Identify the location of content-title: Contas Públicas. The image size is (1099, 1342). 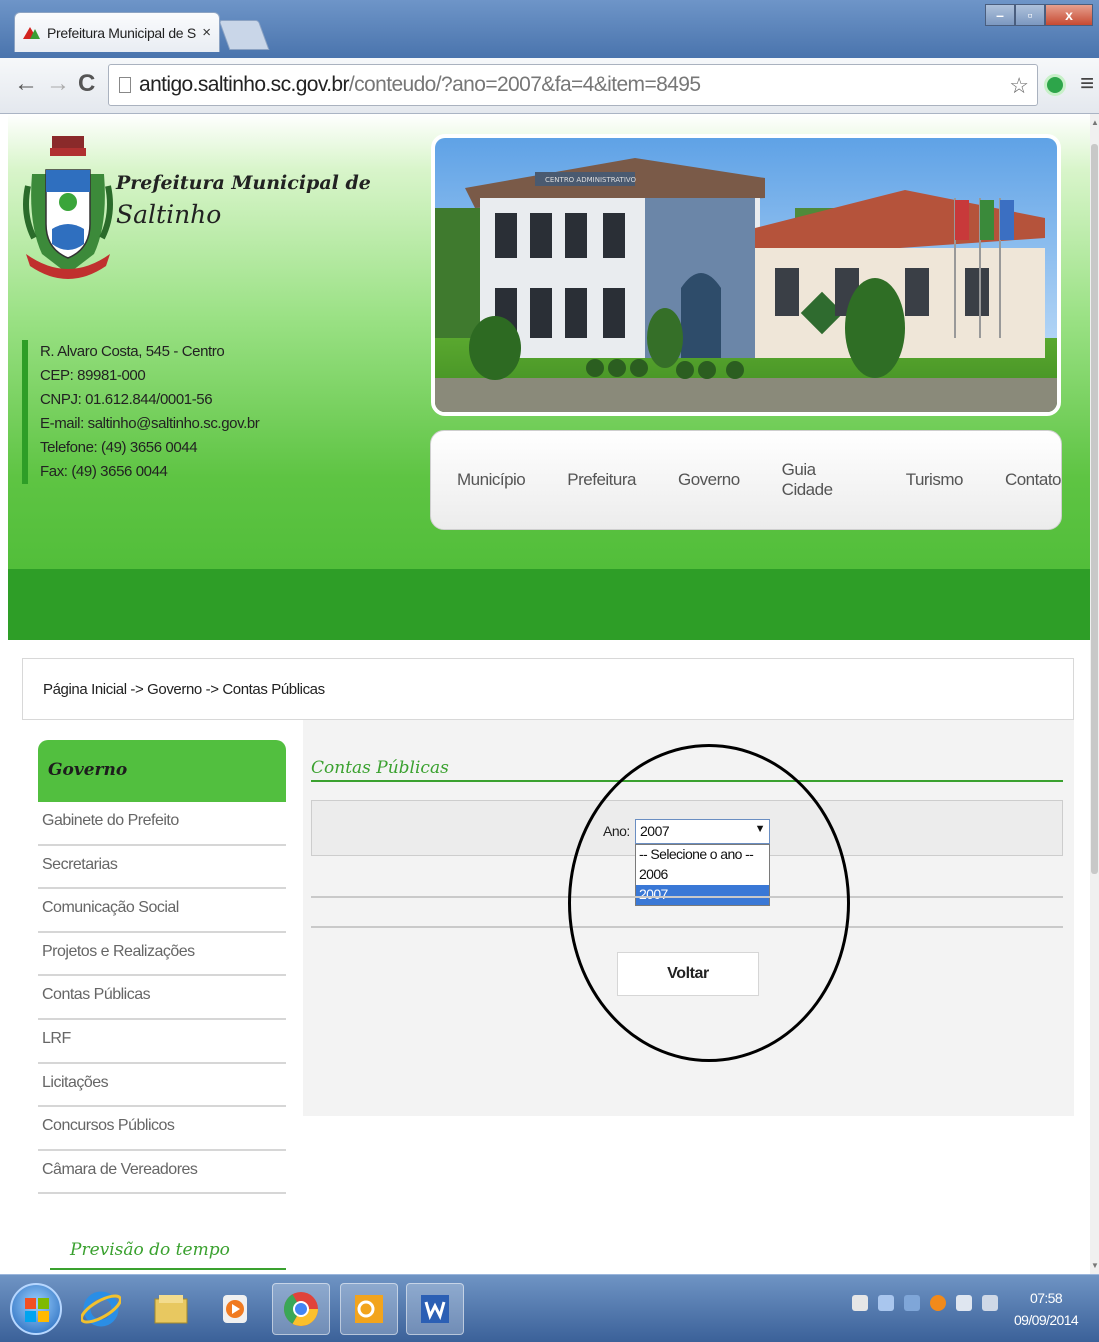
(380, 768).